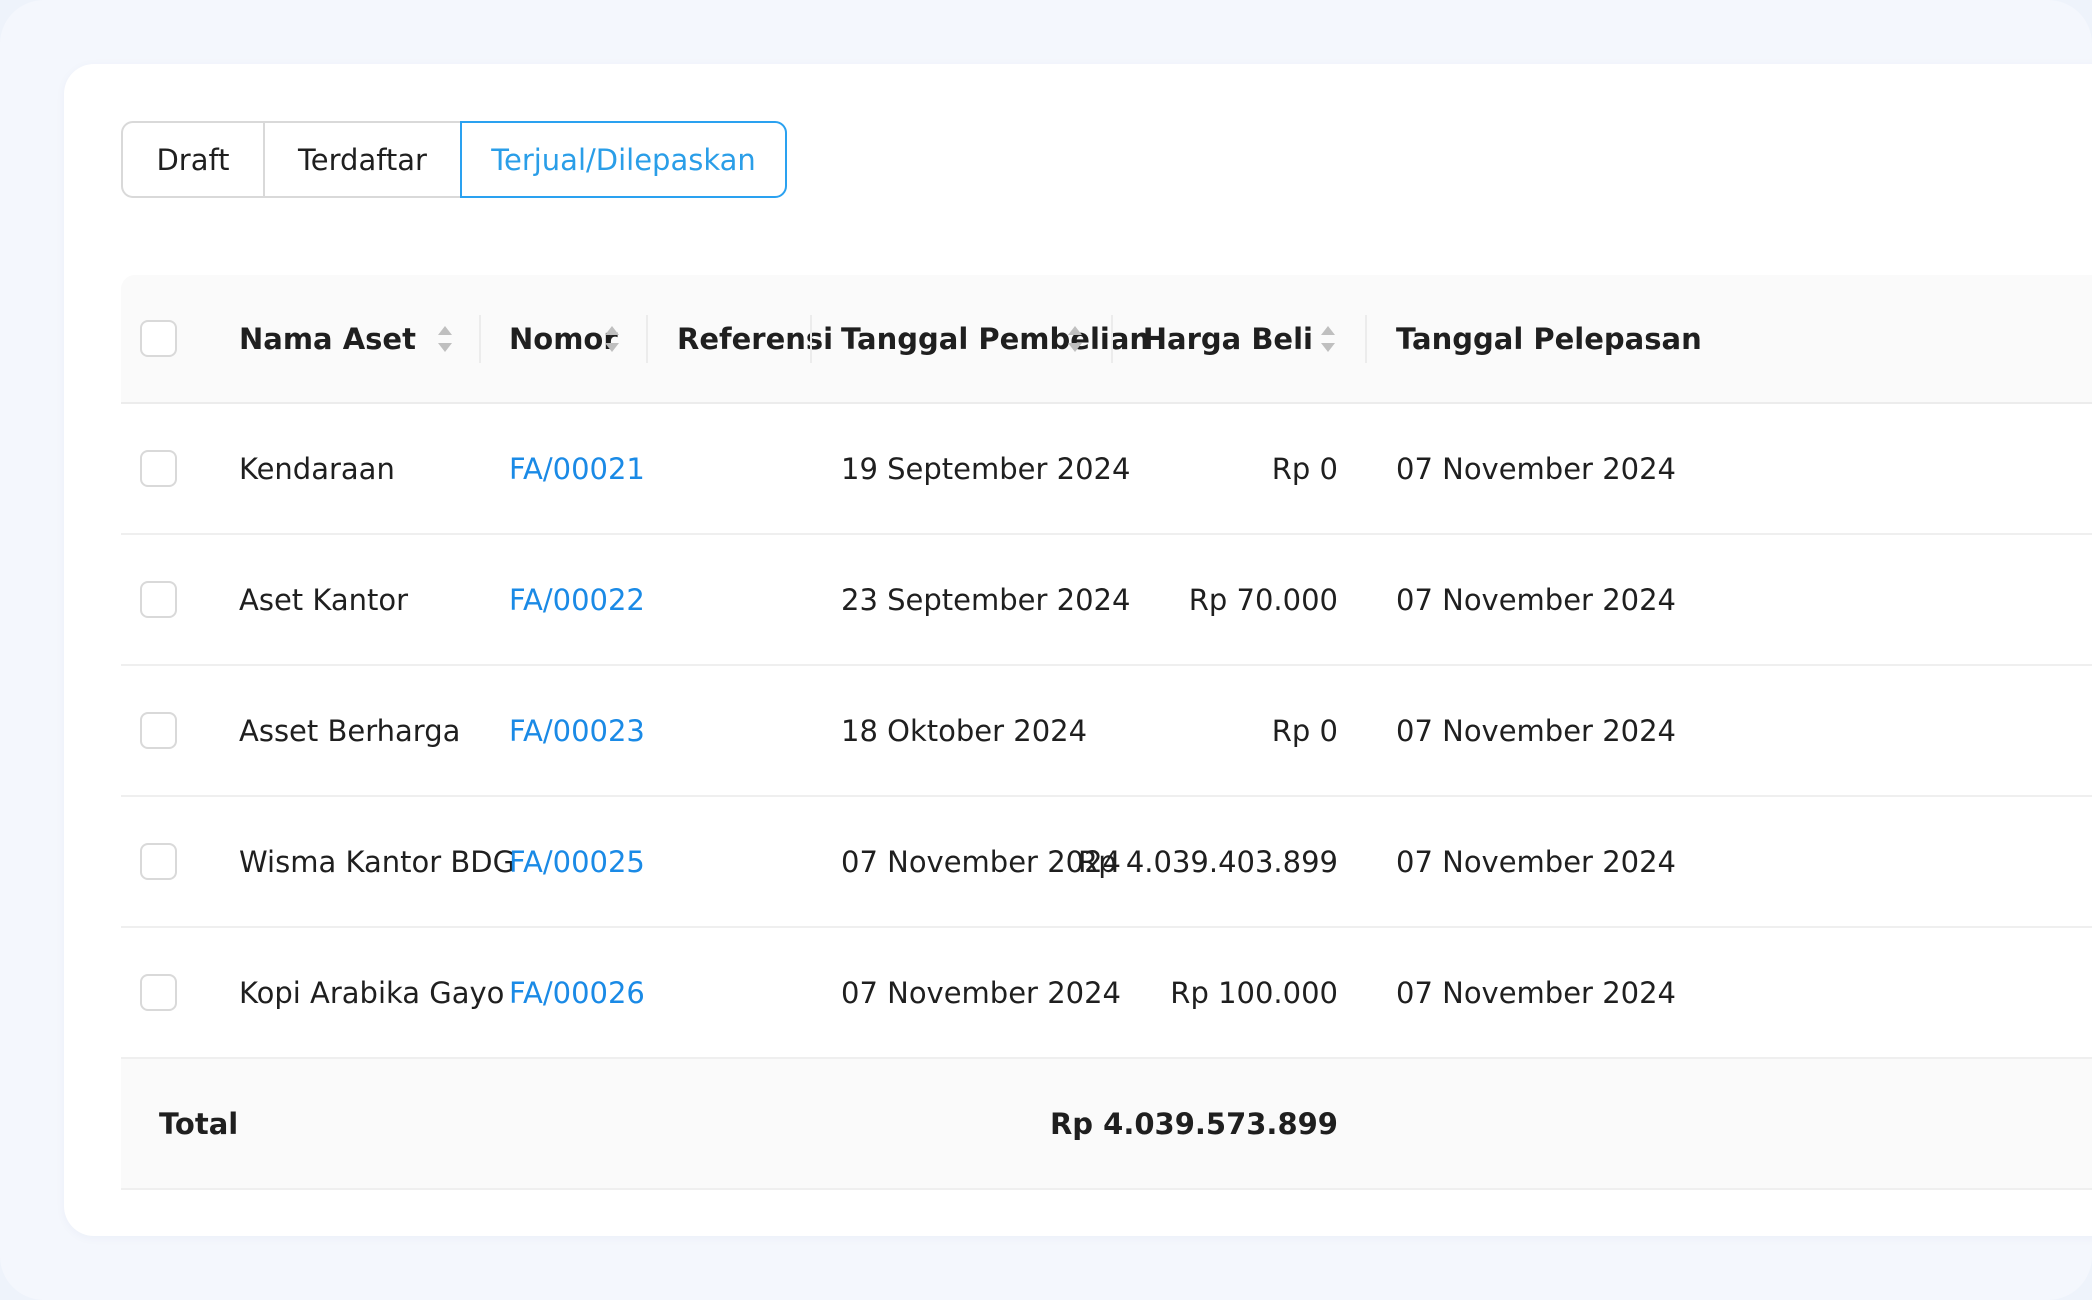 Image resolution: width=2092 pixels, height=1300 pixels. I want to click on status-segmented-control: Draft Terdaftar Terjual/Dilepaskan, so click(454, 159).